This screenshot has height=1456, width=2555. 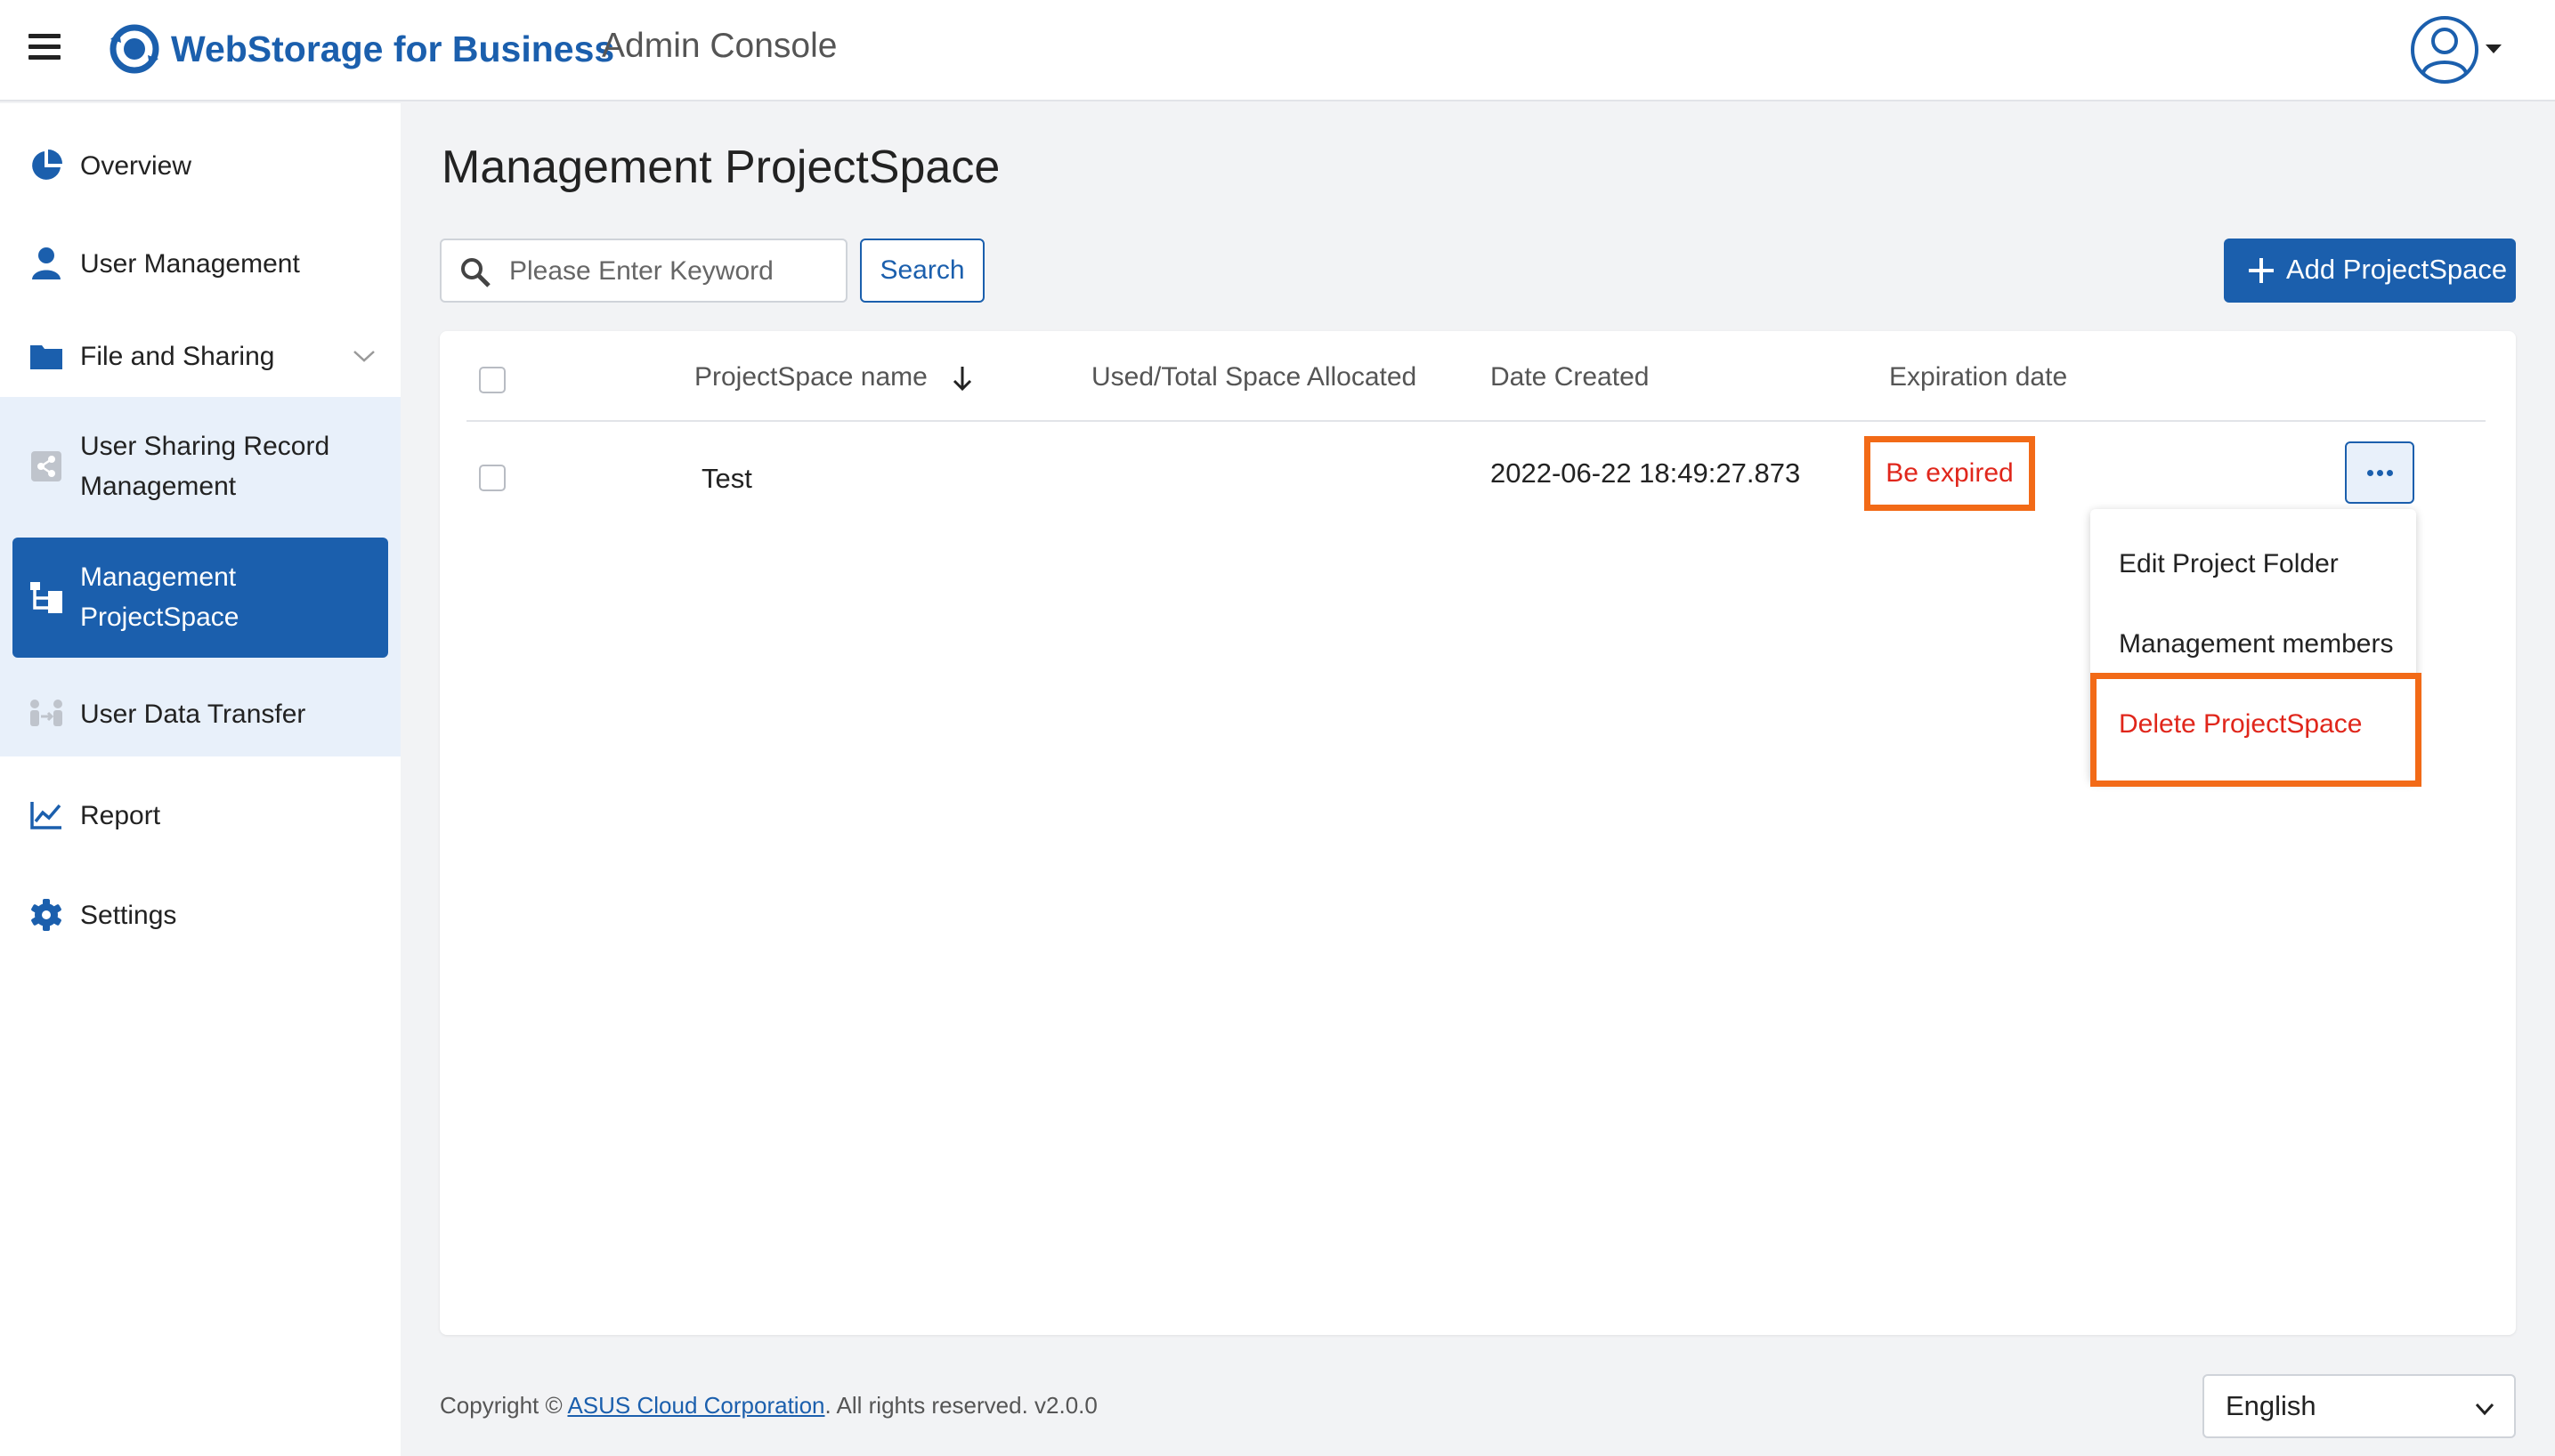 I want to click on user-avatar-icon, so click(x=2444, y=49).